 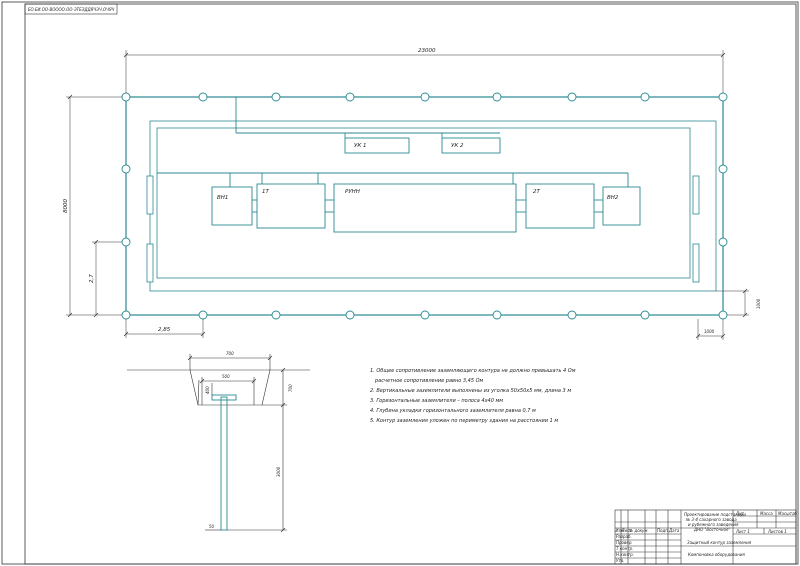 I want to click on tb-title-4: ДНО "Восточное", so click(x=711, y=529).